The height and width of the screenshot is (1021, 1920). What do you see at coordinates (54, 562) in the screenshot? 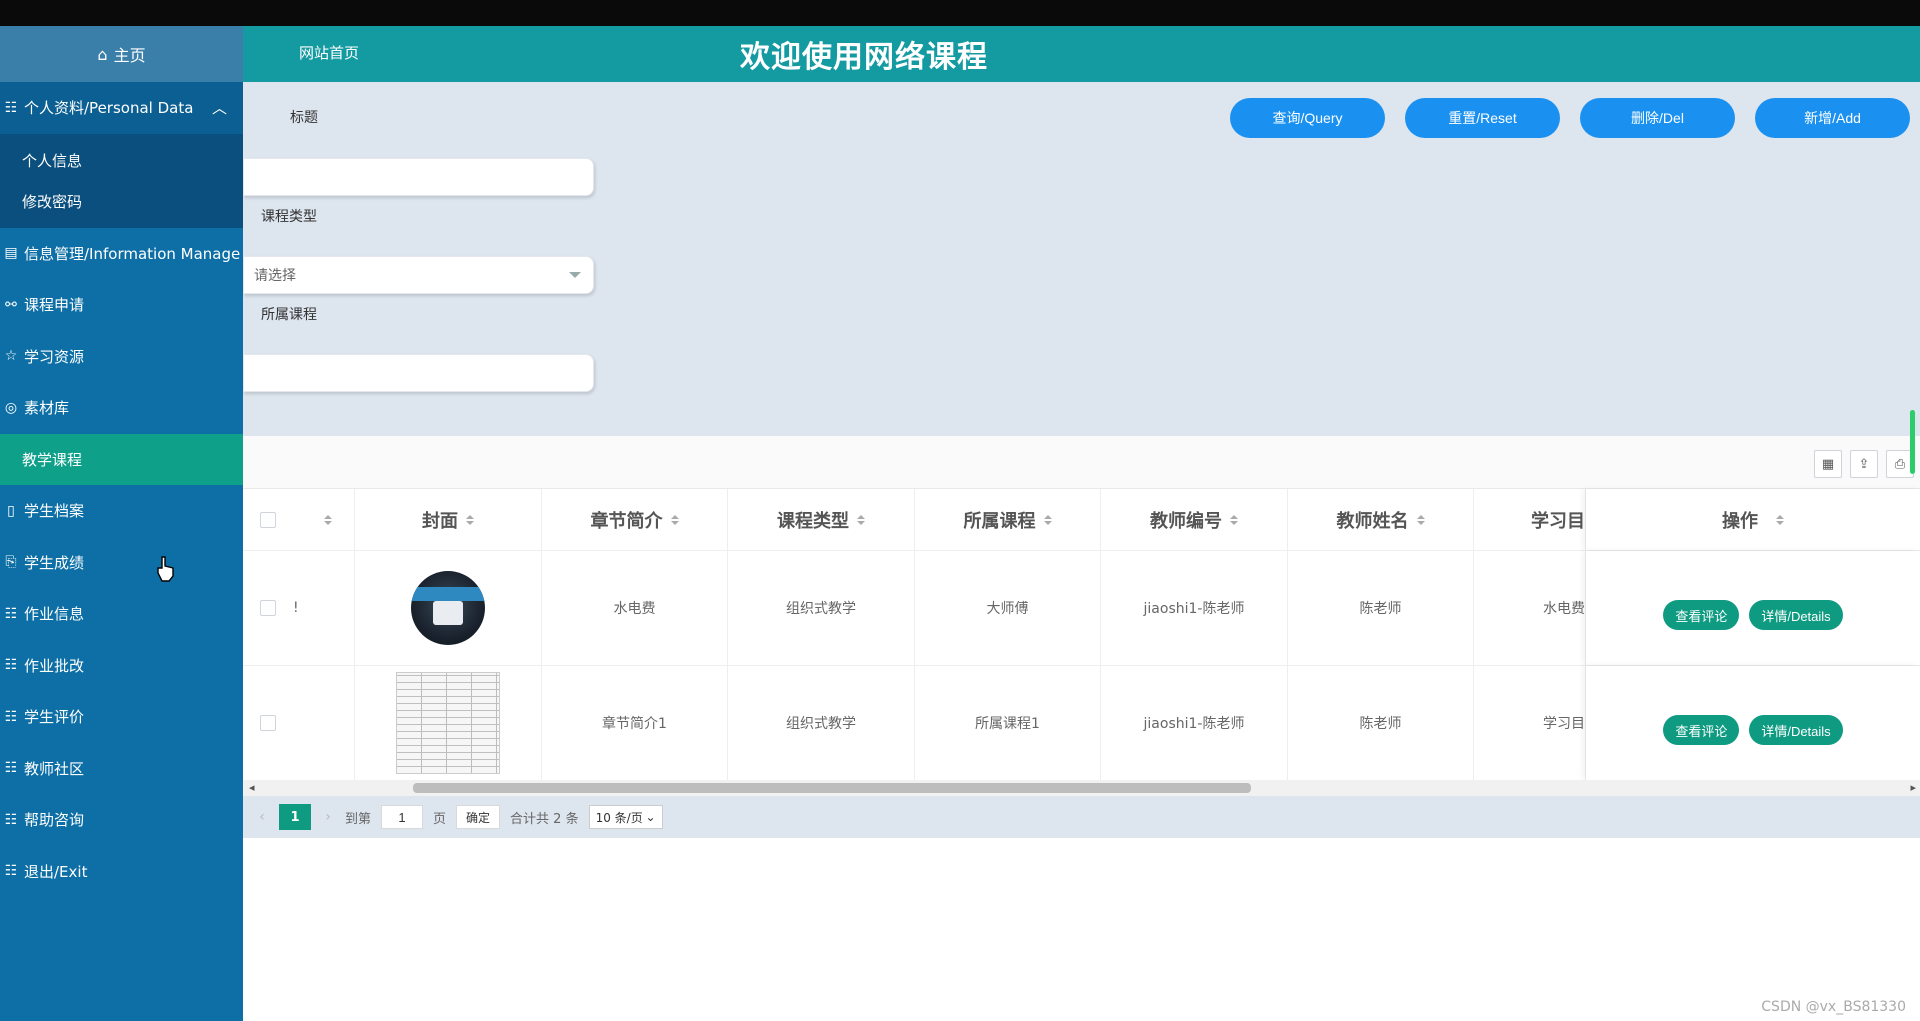
I see `sidebar-item-label: 学生成绩` at bounding box center [54, 562].